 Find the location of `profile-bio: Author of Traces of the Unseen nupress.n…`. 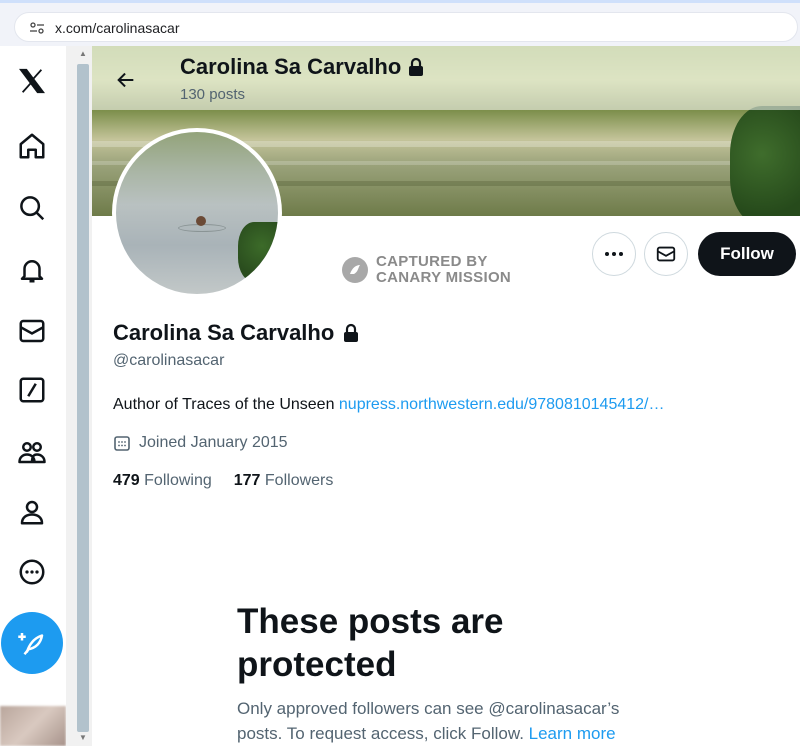

profile-bio: Author of Traces of the Unseen nupress.n… is located at coordinates (388, 405).